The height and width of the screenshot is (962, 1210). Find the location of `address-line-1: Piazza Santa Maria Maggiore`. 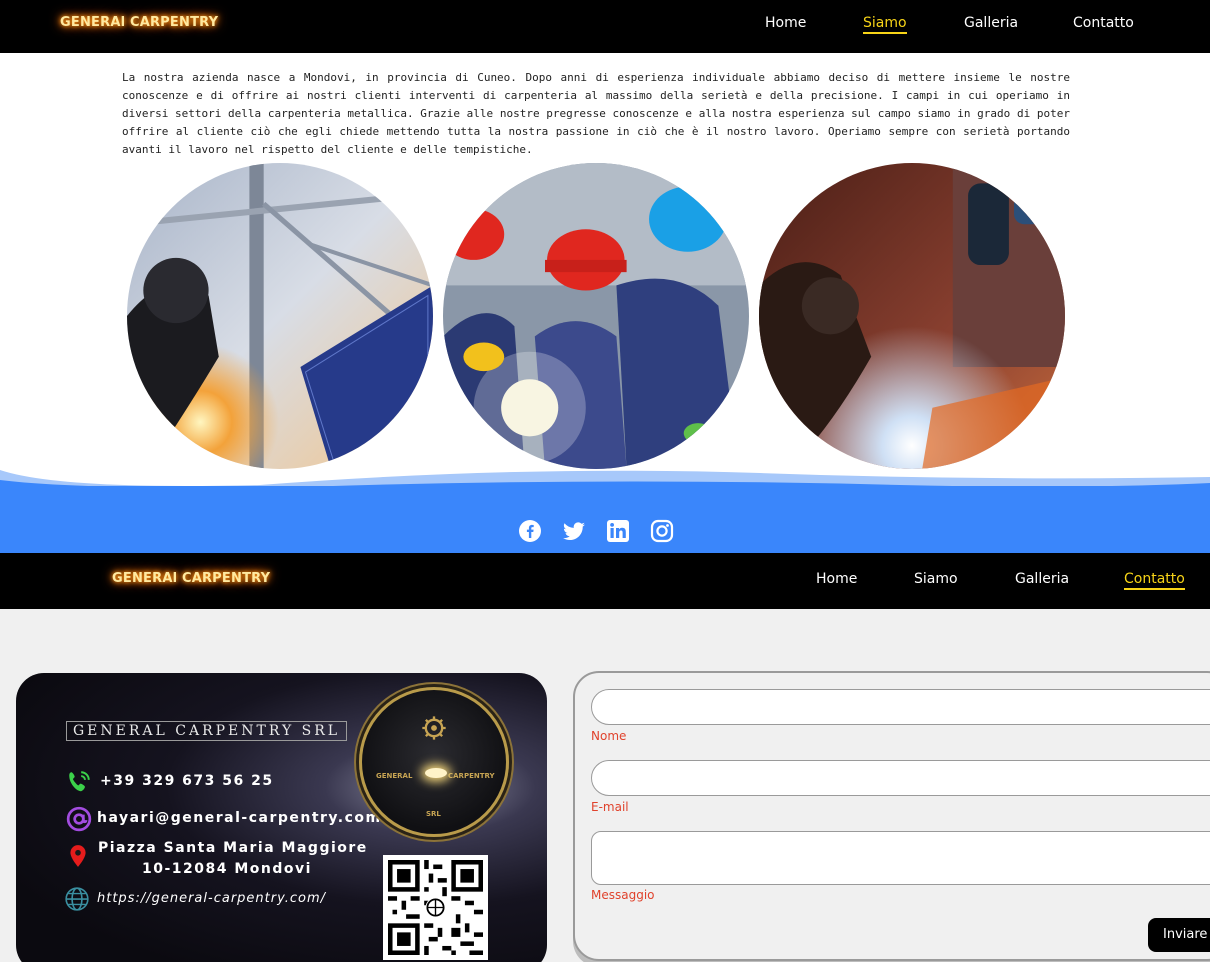

address-line-1: Piazza Santa Maria Maggiore is located at coordinates (233, 848).